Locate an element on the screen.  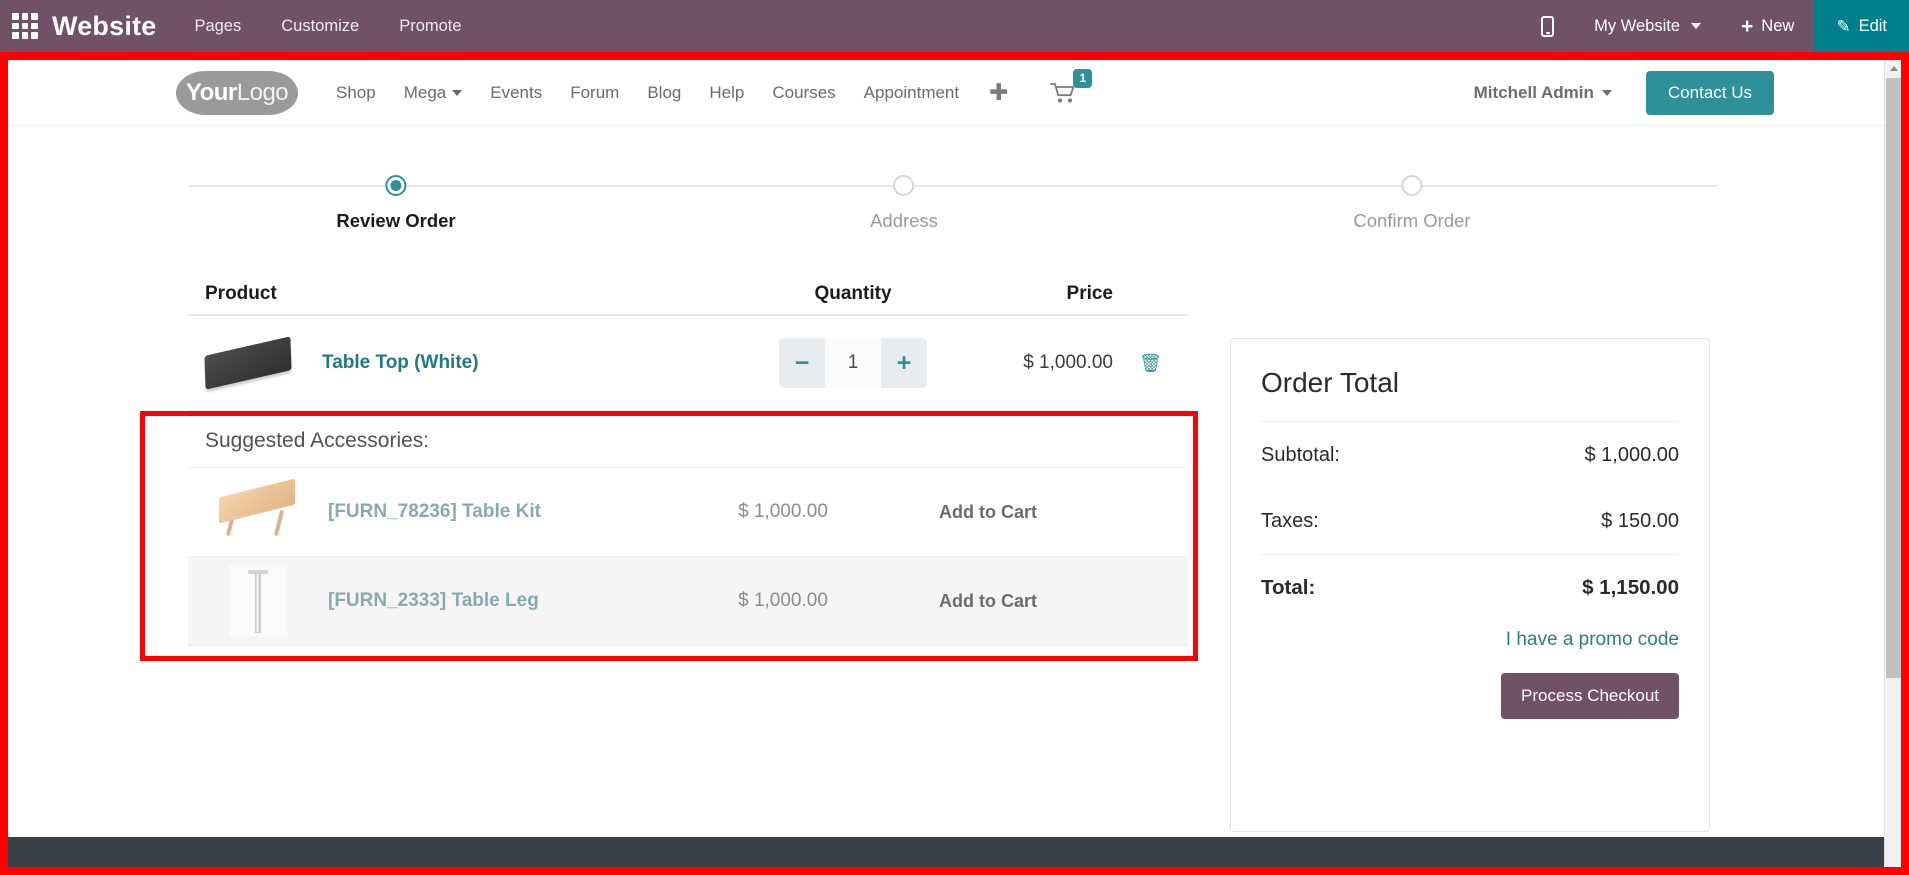
contact-us-button: Contact Us is located at coordinates (1709, 92).